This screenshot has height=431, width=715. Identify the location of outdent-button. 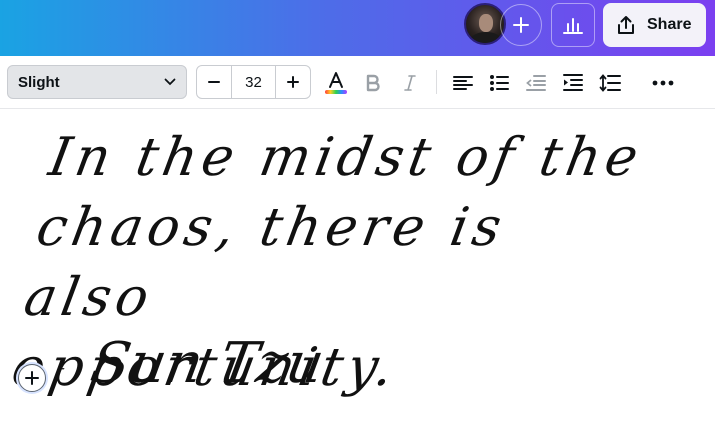
(536, 83).